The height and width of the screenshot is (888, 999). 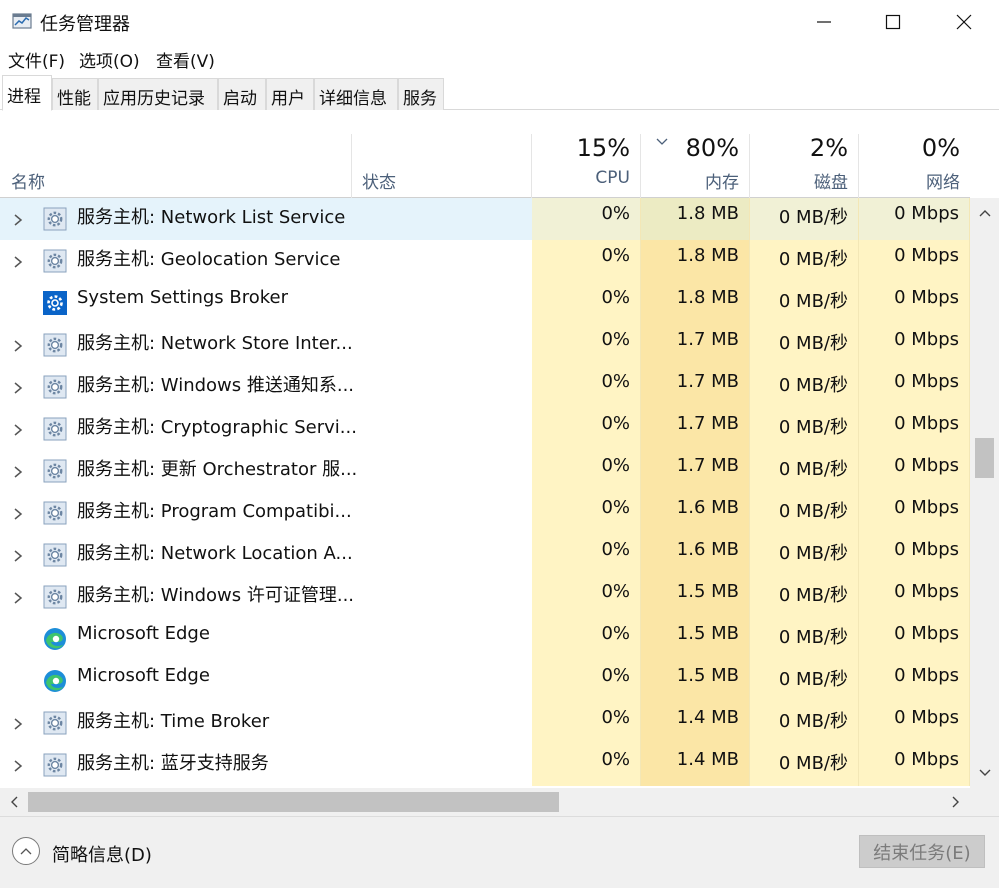 What do you see at coordinates (266, 723) in the screenshot?
I see `process-name-cell: 服务主机: Time Broker` at bounding box center [266, 723].